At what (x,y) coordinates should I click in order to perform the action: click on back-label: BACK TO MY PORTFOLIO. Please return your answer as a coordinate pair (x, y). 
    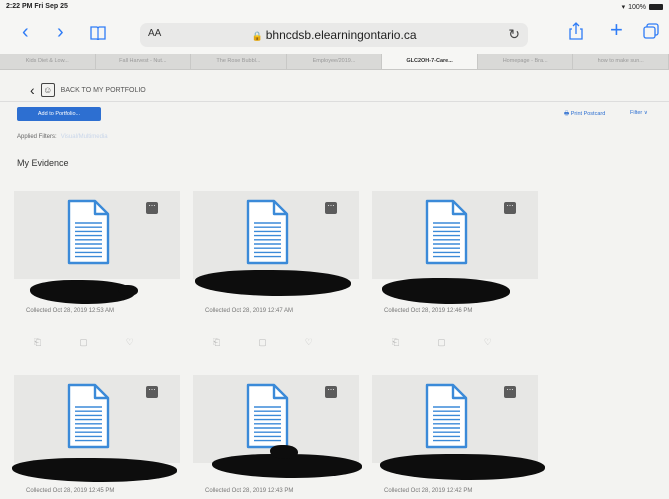
    Looking at the image, I should click on (103, 90).